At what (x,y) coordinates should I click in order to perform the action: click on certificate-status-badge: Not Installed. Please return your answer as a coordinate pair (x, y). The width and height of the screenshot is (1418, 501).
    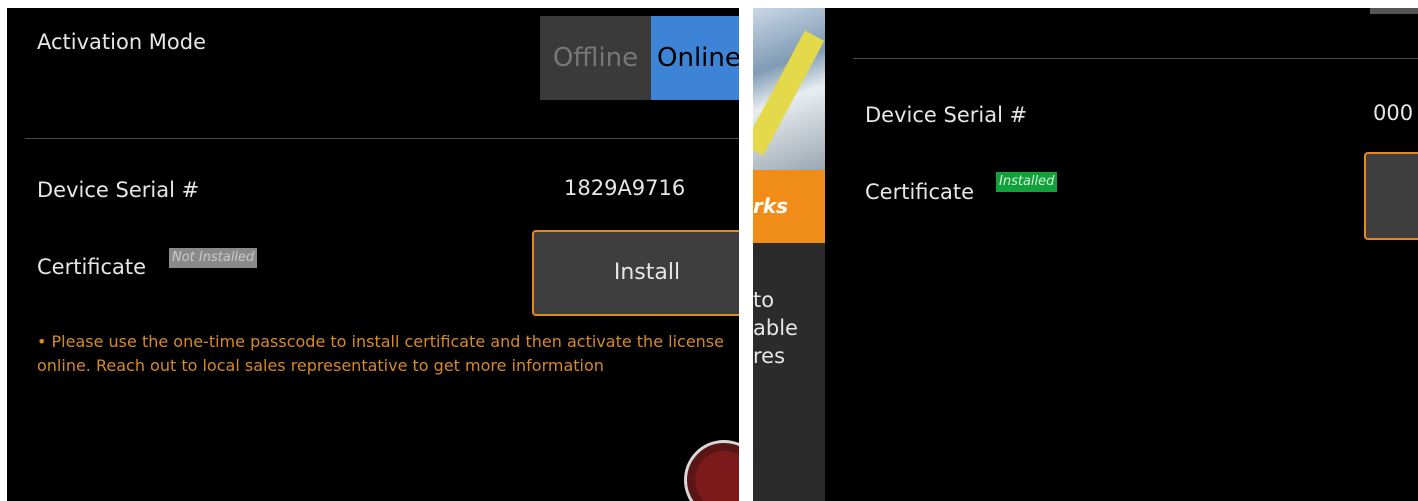
    Looking at the image, I should click on (213, 258).